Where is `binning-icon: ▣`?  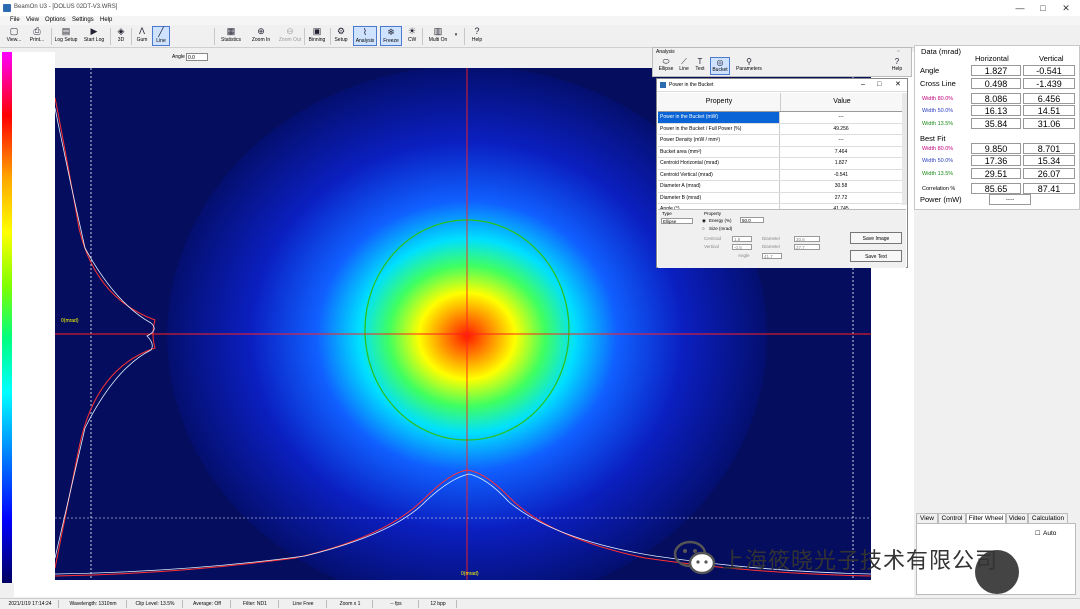 binning-icon: ▣ is located at coordinates (317, 31).